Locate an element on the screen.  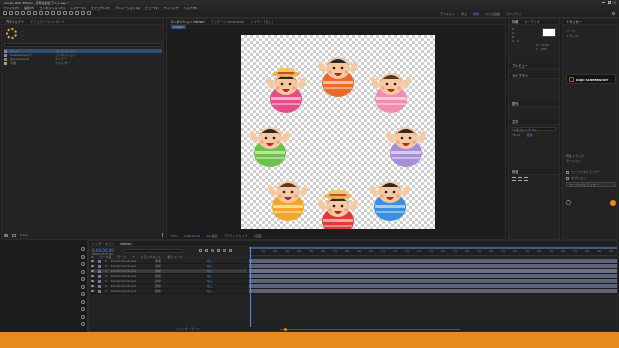
graph-editor-icon is located at coordinates (230, 250).